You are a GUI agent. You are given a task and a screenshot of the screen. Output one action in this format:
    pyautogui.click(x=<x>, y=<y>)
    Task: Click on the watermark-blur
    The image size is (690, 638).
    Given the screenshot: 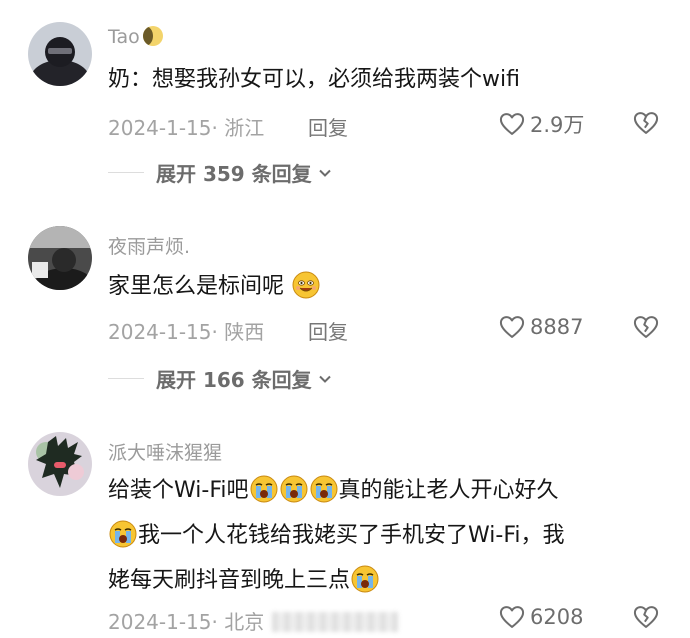 What is the action you would take?
    pyautogui.click(x=335, y=622)
    